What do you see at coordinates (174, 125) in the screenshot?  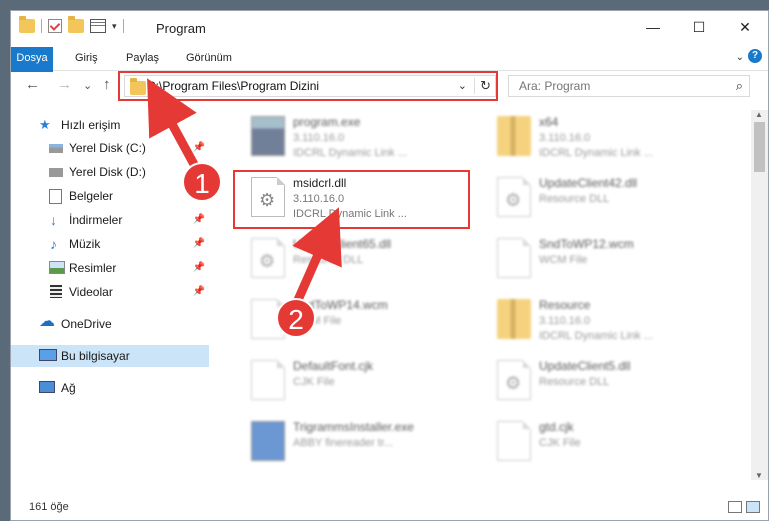 I see `arrow-to-address` at bounding box center [174, 125].